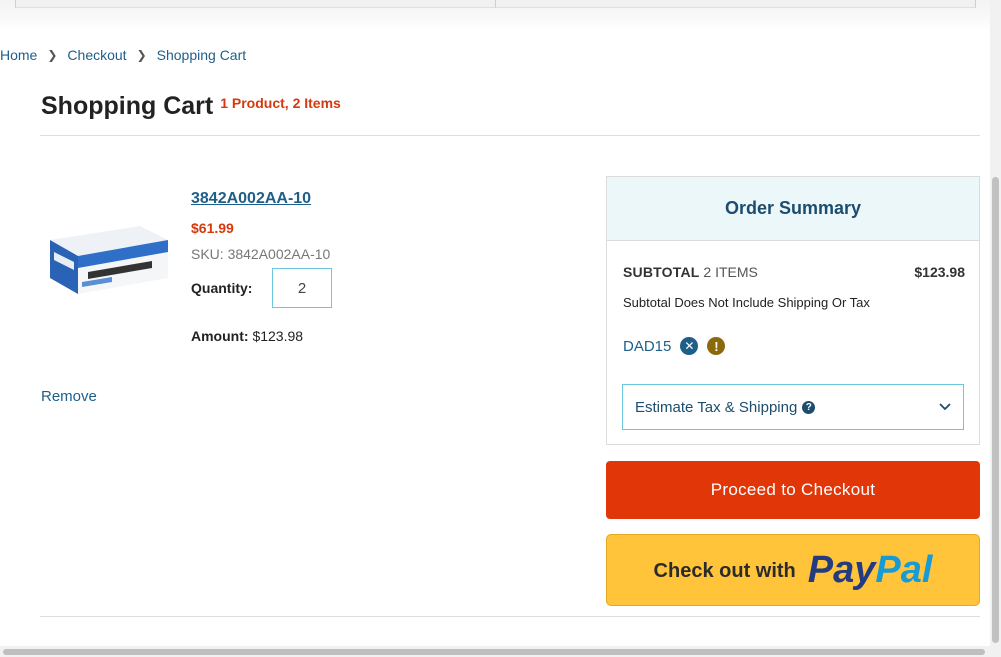 The height and width of the screenshot is (657, 1001). Describe the element at coordinates (302, 288) in the screenshot. I see `quantity-input` at that location.